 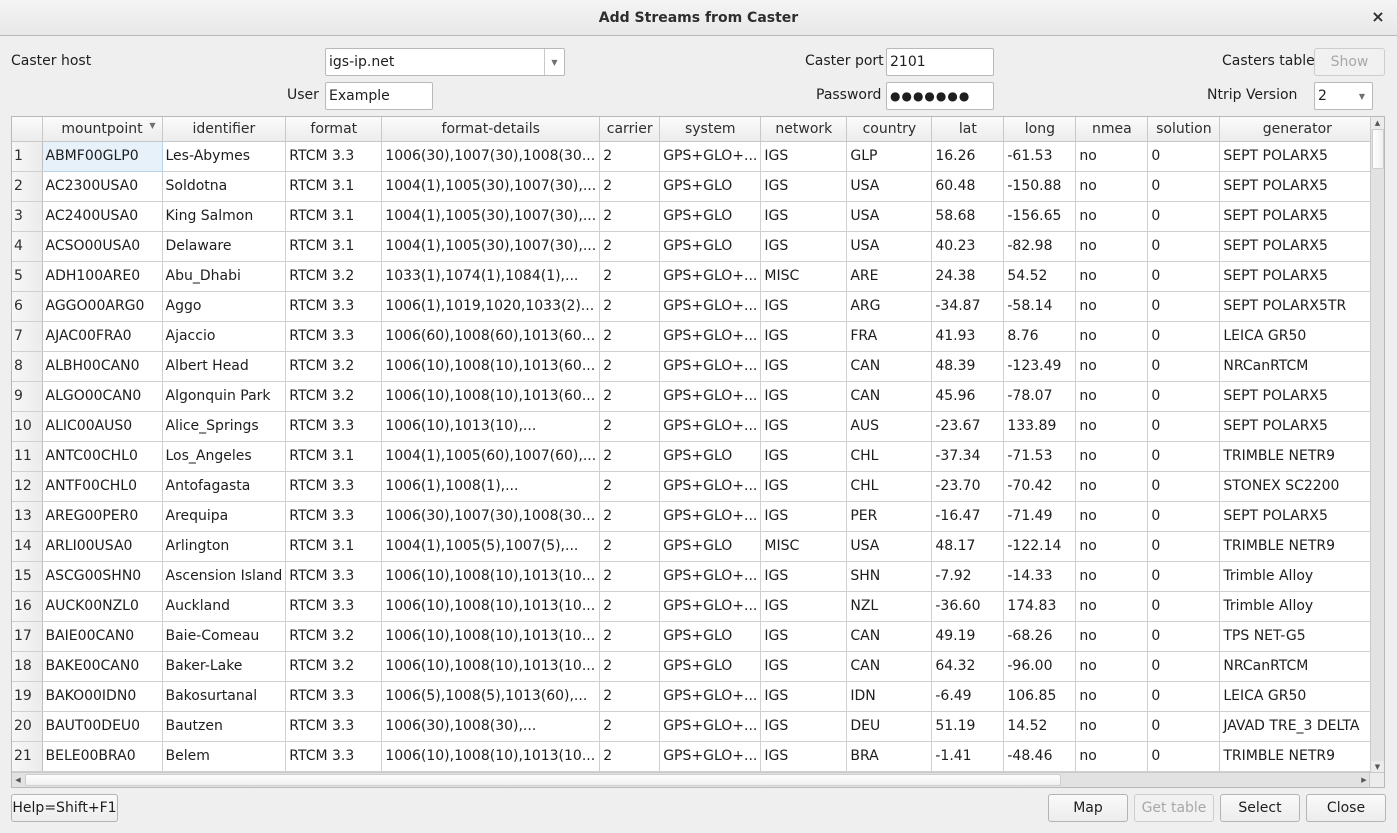 What do you see at coordinates (1040, 276) in the screenshot?
I see `cell-long: 54.52` at bounding box center [1040, 276].